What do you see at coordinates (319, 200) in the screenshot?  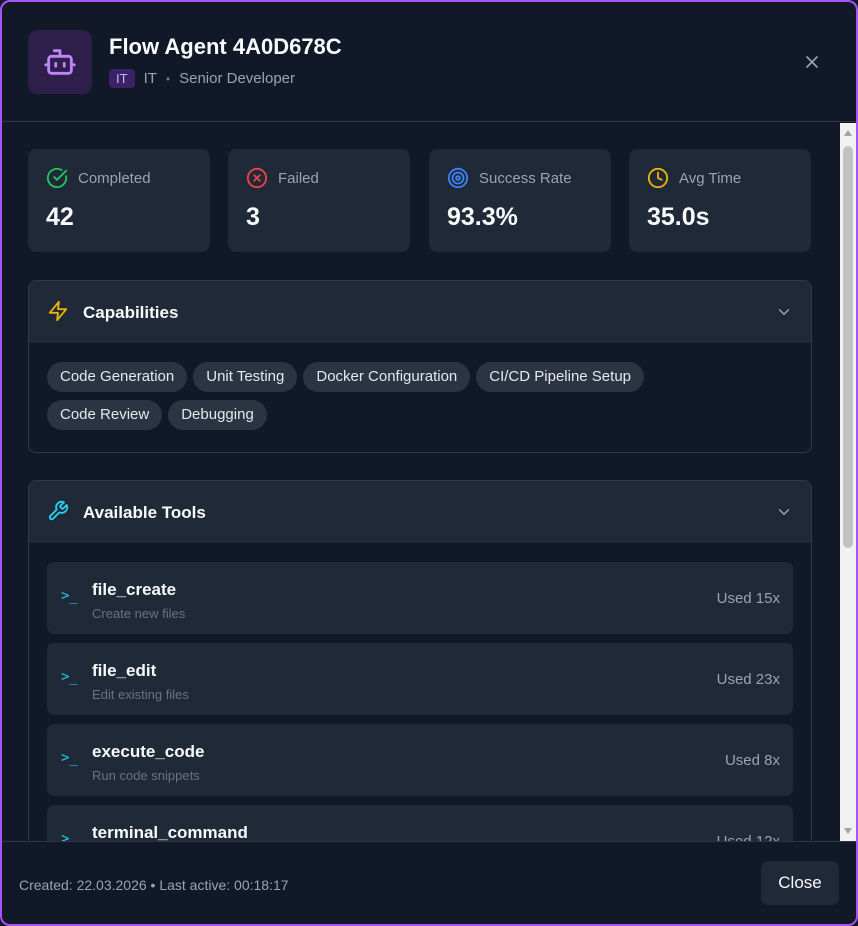 I see `stat-card-failed: Failed 3` at bounding box center [319, 200].